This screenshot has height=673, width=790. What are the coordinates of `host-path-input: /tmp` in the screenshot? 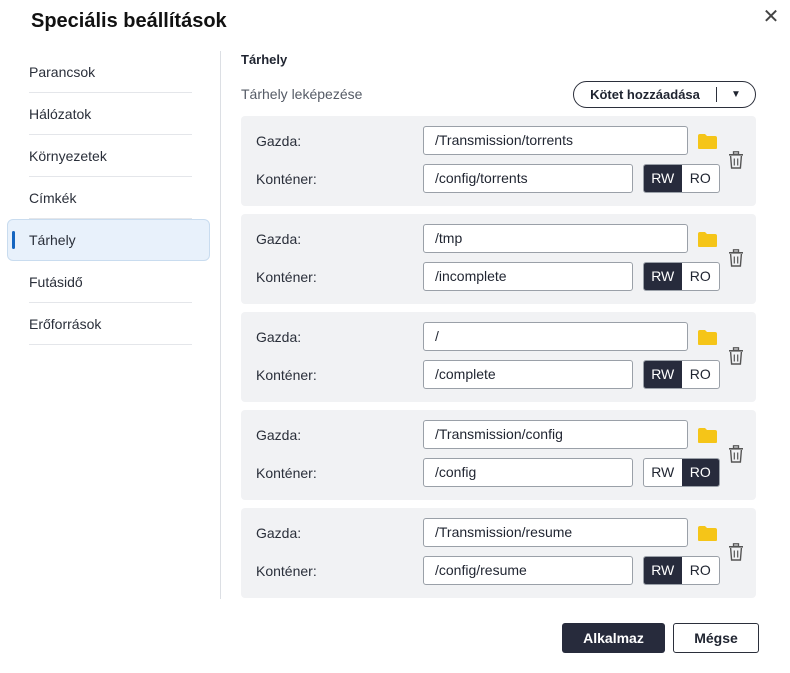 It's located at (555, 238).